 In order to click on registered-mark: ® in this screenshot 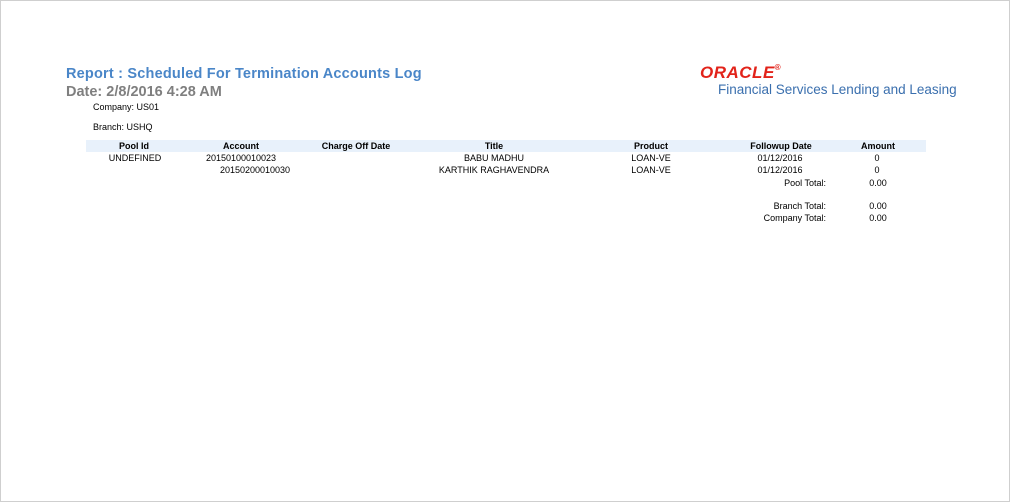, I will do `click(778, 67)`.